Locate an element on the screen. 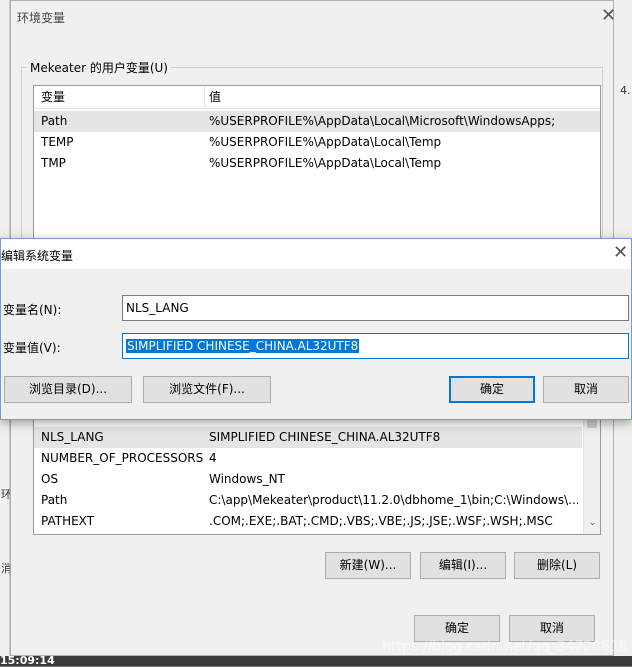  var-name: PATHEXT is located at coordinates (68, 521).